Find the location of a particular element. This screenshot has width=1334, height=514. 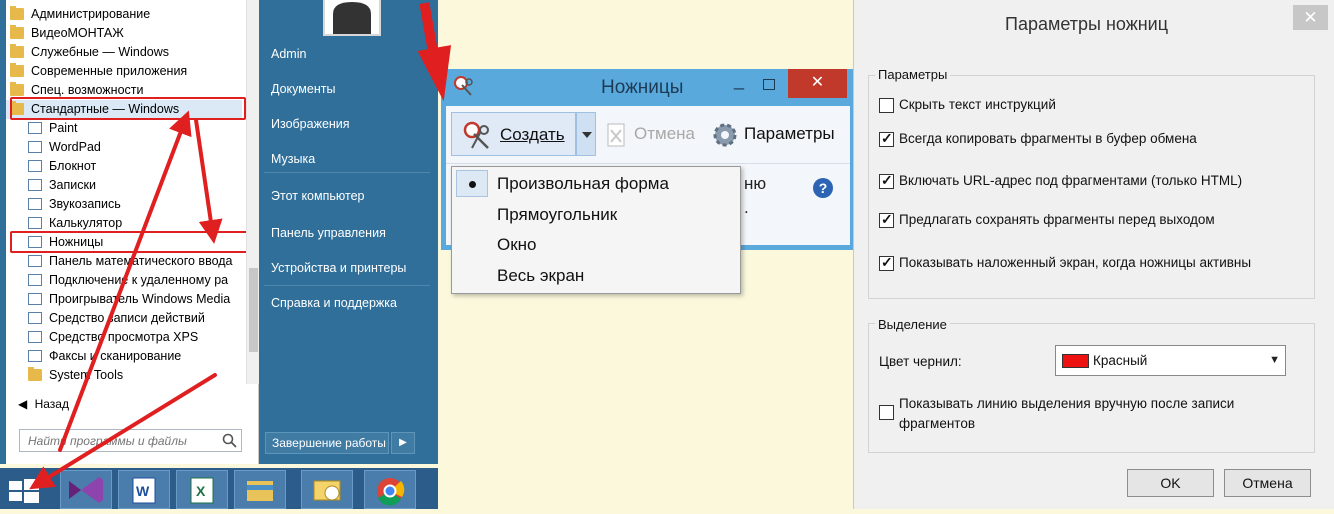

program-label: Звукозапись is located at coordinates (85, 204).